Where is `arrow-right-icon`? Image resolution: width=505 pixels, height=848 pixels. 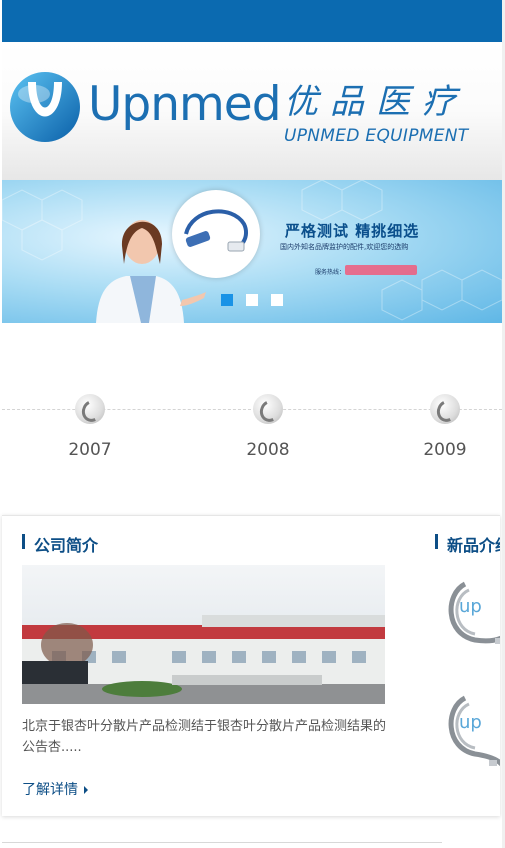
arrow-right-icon is located at coordinates (86, 790).